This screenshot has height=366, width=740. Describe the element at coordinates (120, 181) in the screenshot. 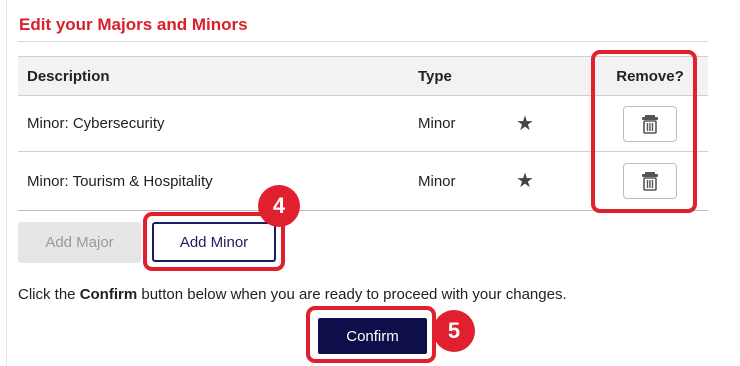

I see `row-description: Minor: Tourism & Hospitality` at that location.